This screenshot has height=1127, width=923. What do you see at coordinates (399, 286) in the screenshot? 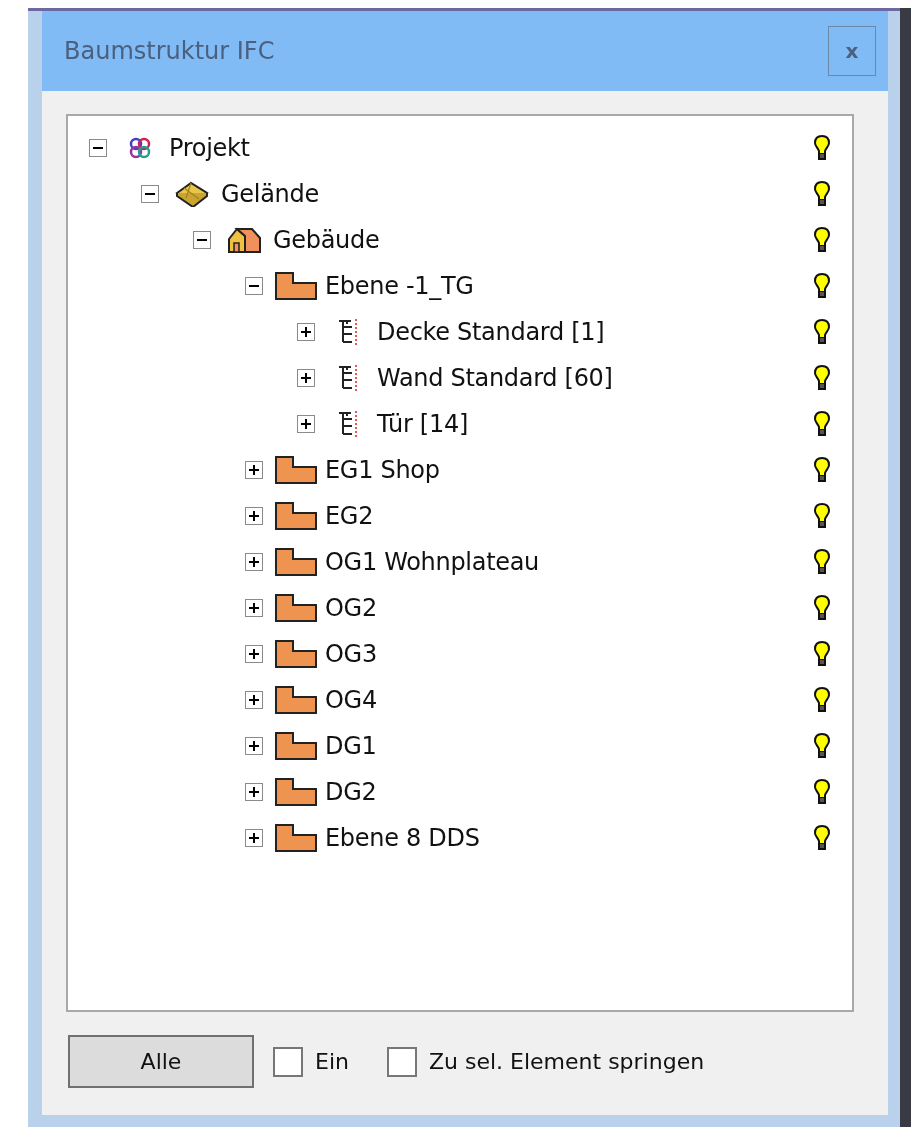
I see `tree-item: Ebene -1_TG` at bounding box center [399, 286].